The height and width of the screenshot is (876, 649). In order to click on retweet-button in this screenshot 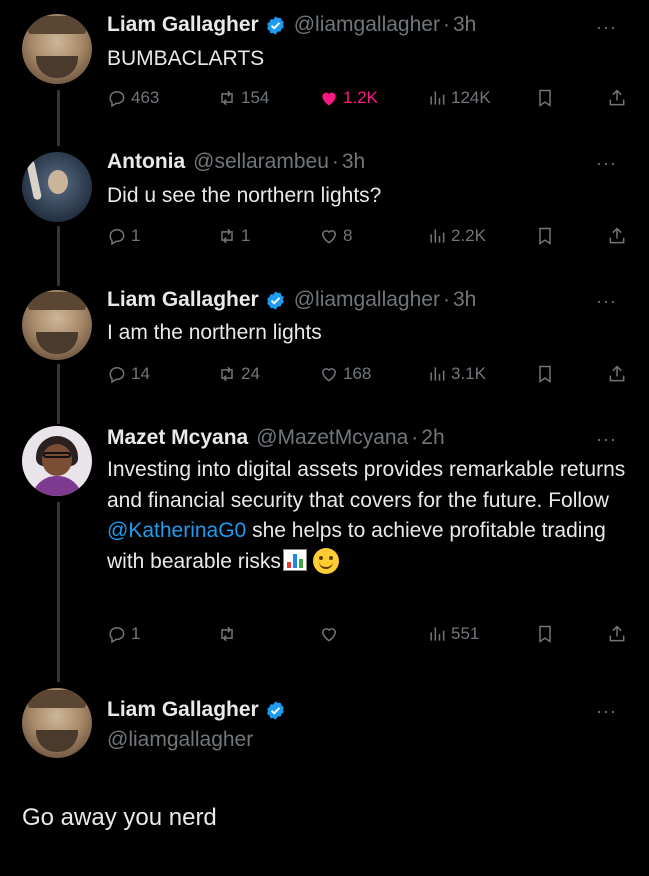, I will do `click(229, 634)`.